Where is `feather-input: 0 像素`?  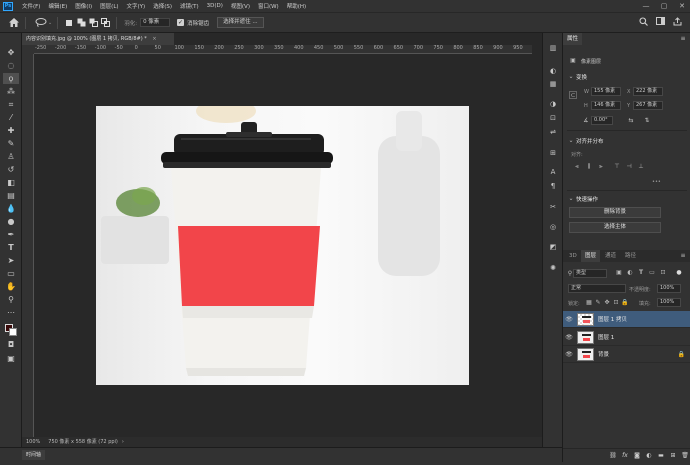
feather-input: 0 像素 is located at coordinates (155, 22).